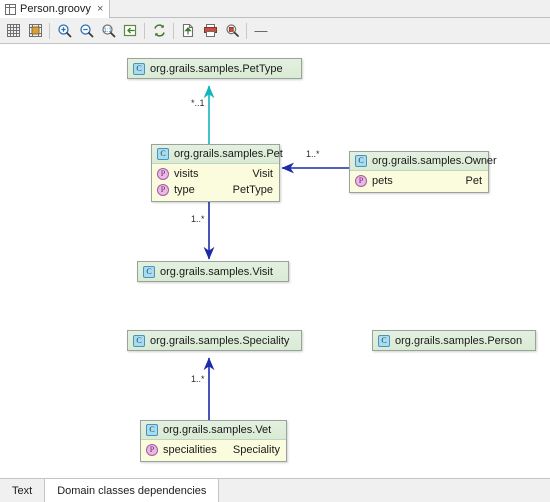  Describe the element at coordinates (382, 181) in the screenshot. I see `member-name: pets` at that location.